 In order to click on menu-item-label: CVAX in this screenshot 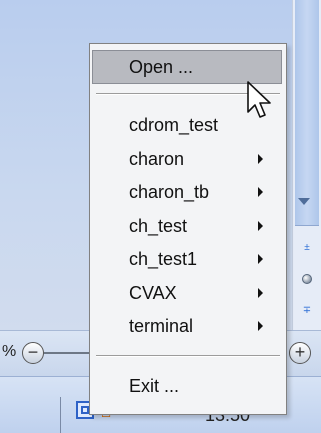, I will do `click(153, 293)`.